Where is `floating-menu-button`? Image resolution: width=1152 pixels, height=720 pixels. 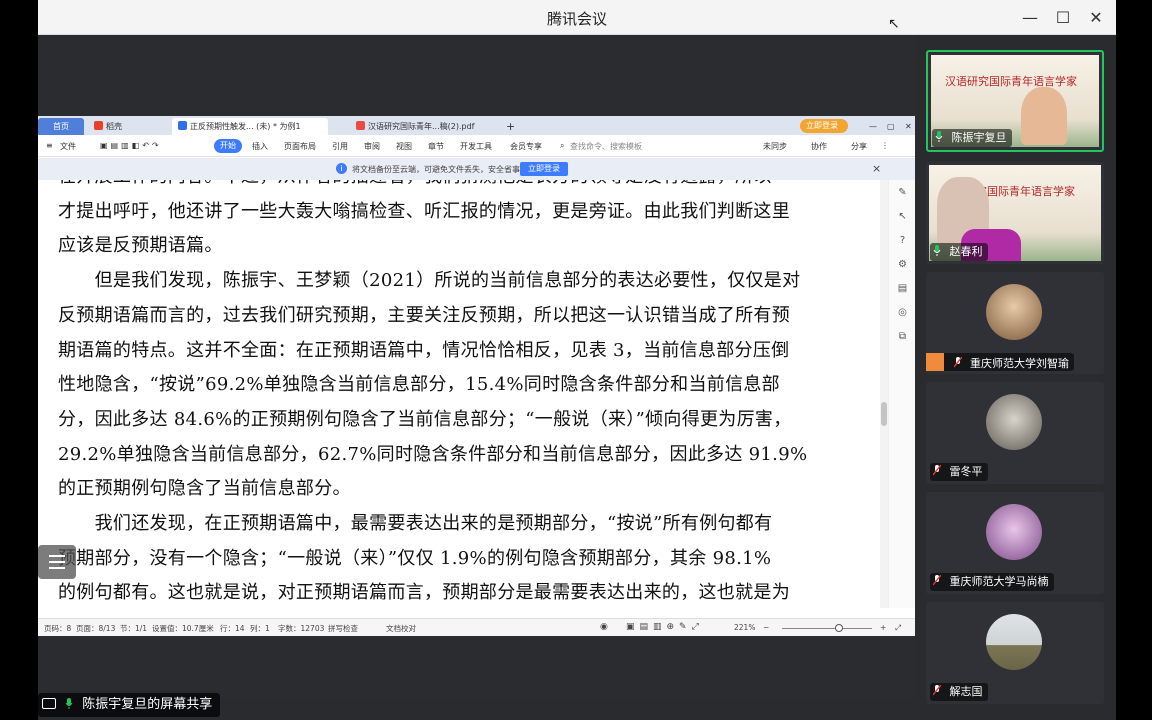 floating-menu-button is located at coordinates (57, 562).